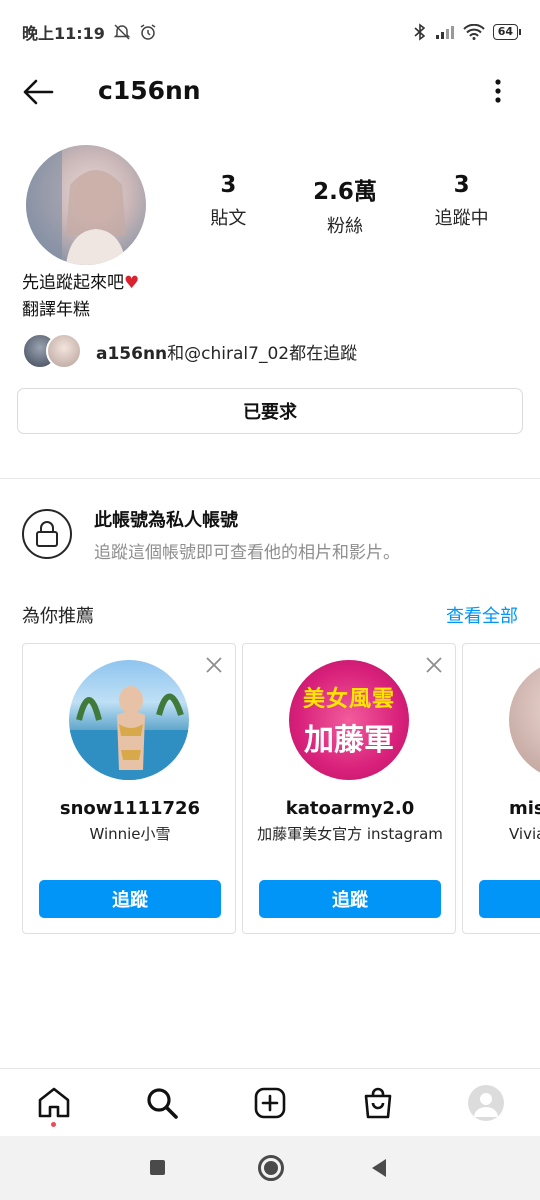  I want to click on system-home-icon, so click(271, 1168).